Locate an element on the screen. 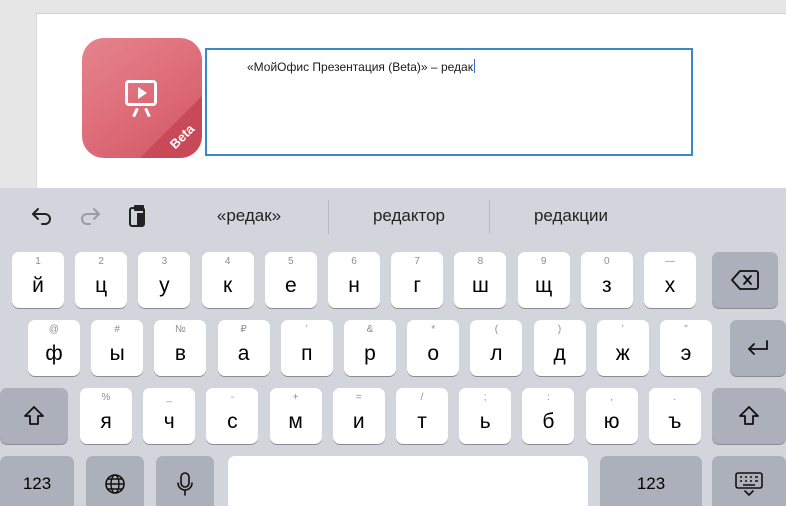 The image size is (786, 506). key-label: т is located at coordinates (422, 421).